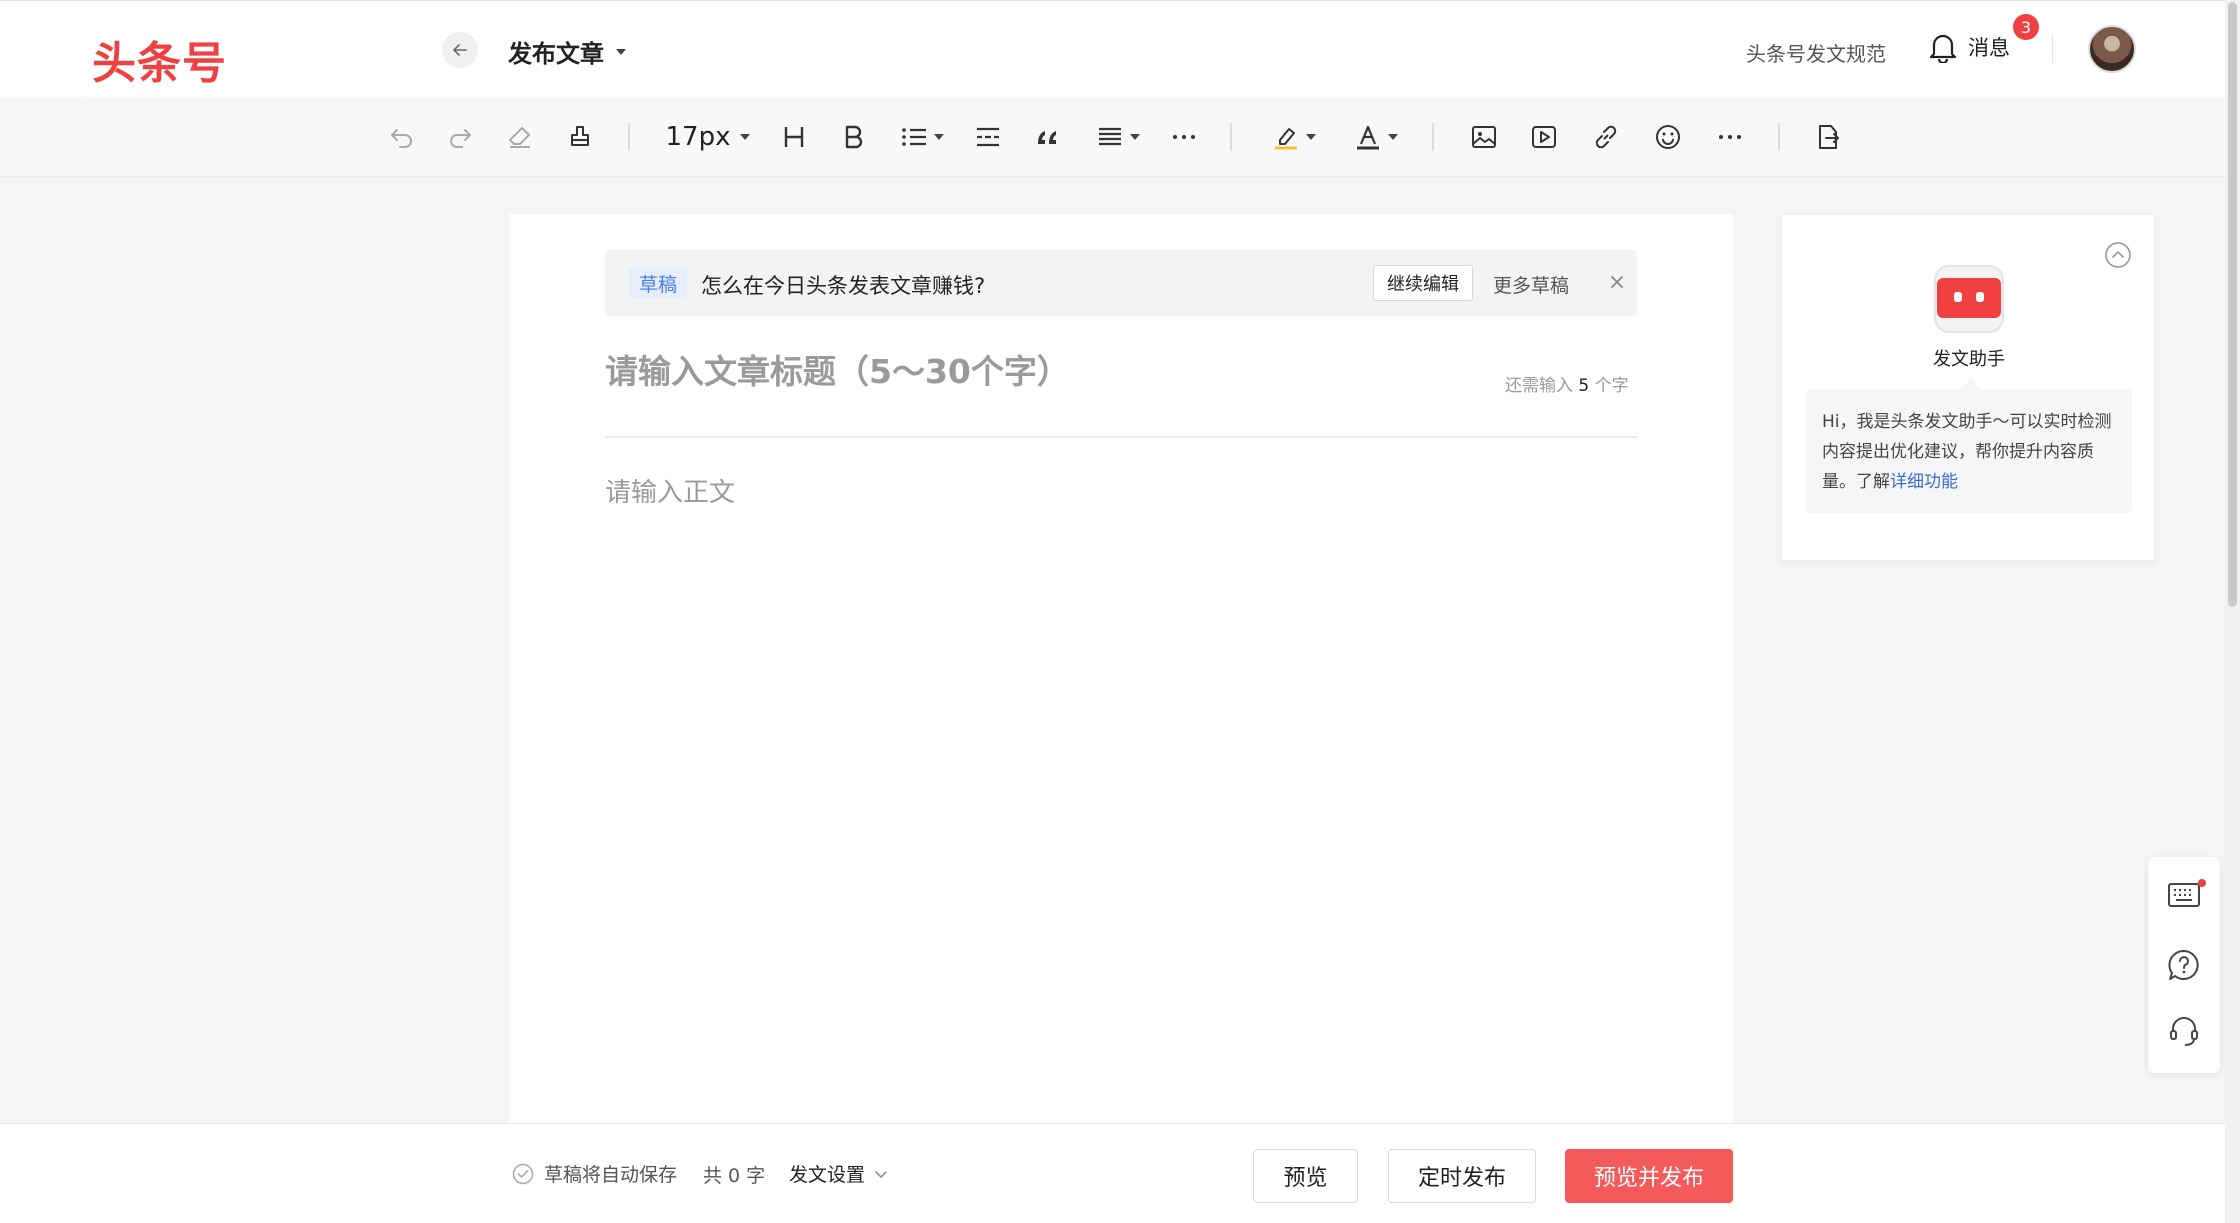 This screenshot has height=1223, width=2240. I want to click on page-title-dropdown: 发布文章, so click(567, 51).